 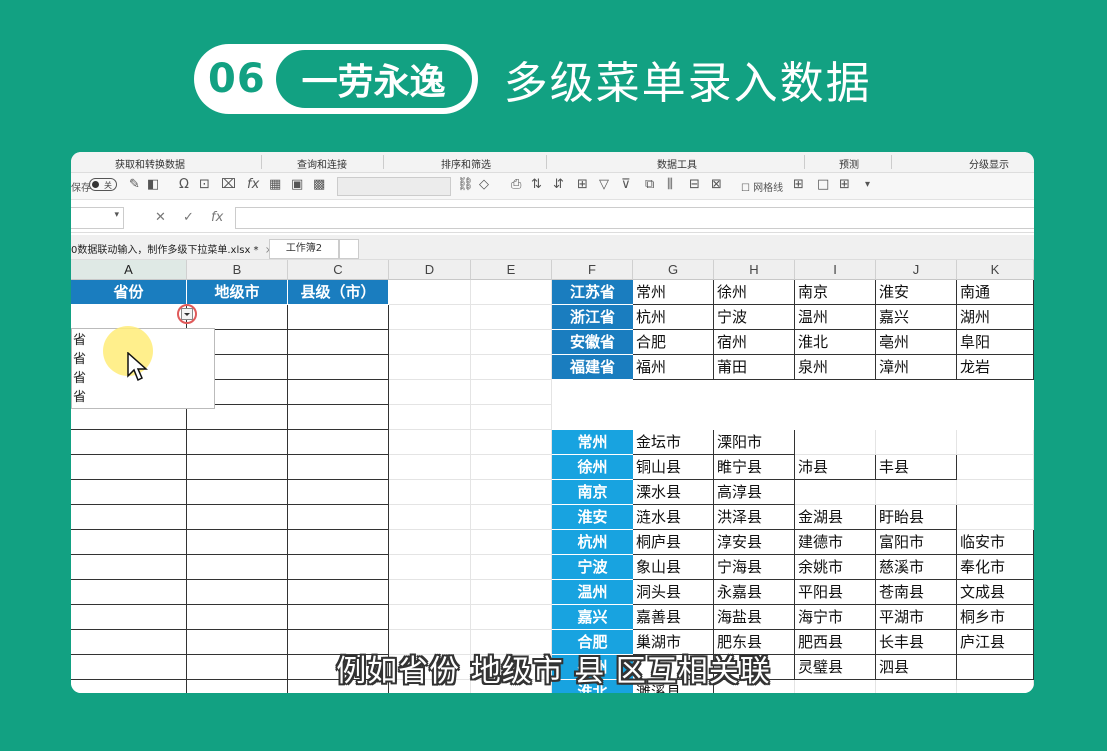 I want to click on county-cell: 海盐县, so click(x=754, y=617).